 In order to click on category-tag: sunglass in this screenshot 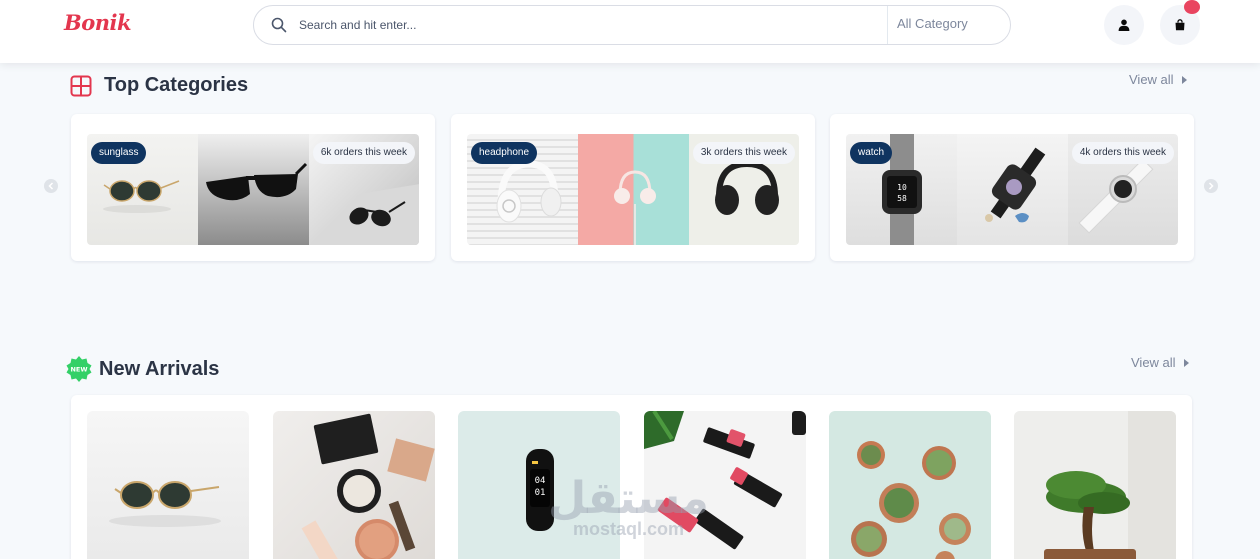, I will do `click(119, 153)`.